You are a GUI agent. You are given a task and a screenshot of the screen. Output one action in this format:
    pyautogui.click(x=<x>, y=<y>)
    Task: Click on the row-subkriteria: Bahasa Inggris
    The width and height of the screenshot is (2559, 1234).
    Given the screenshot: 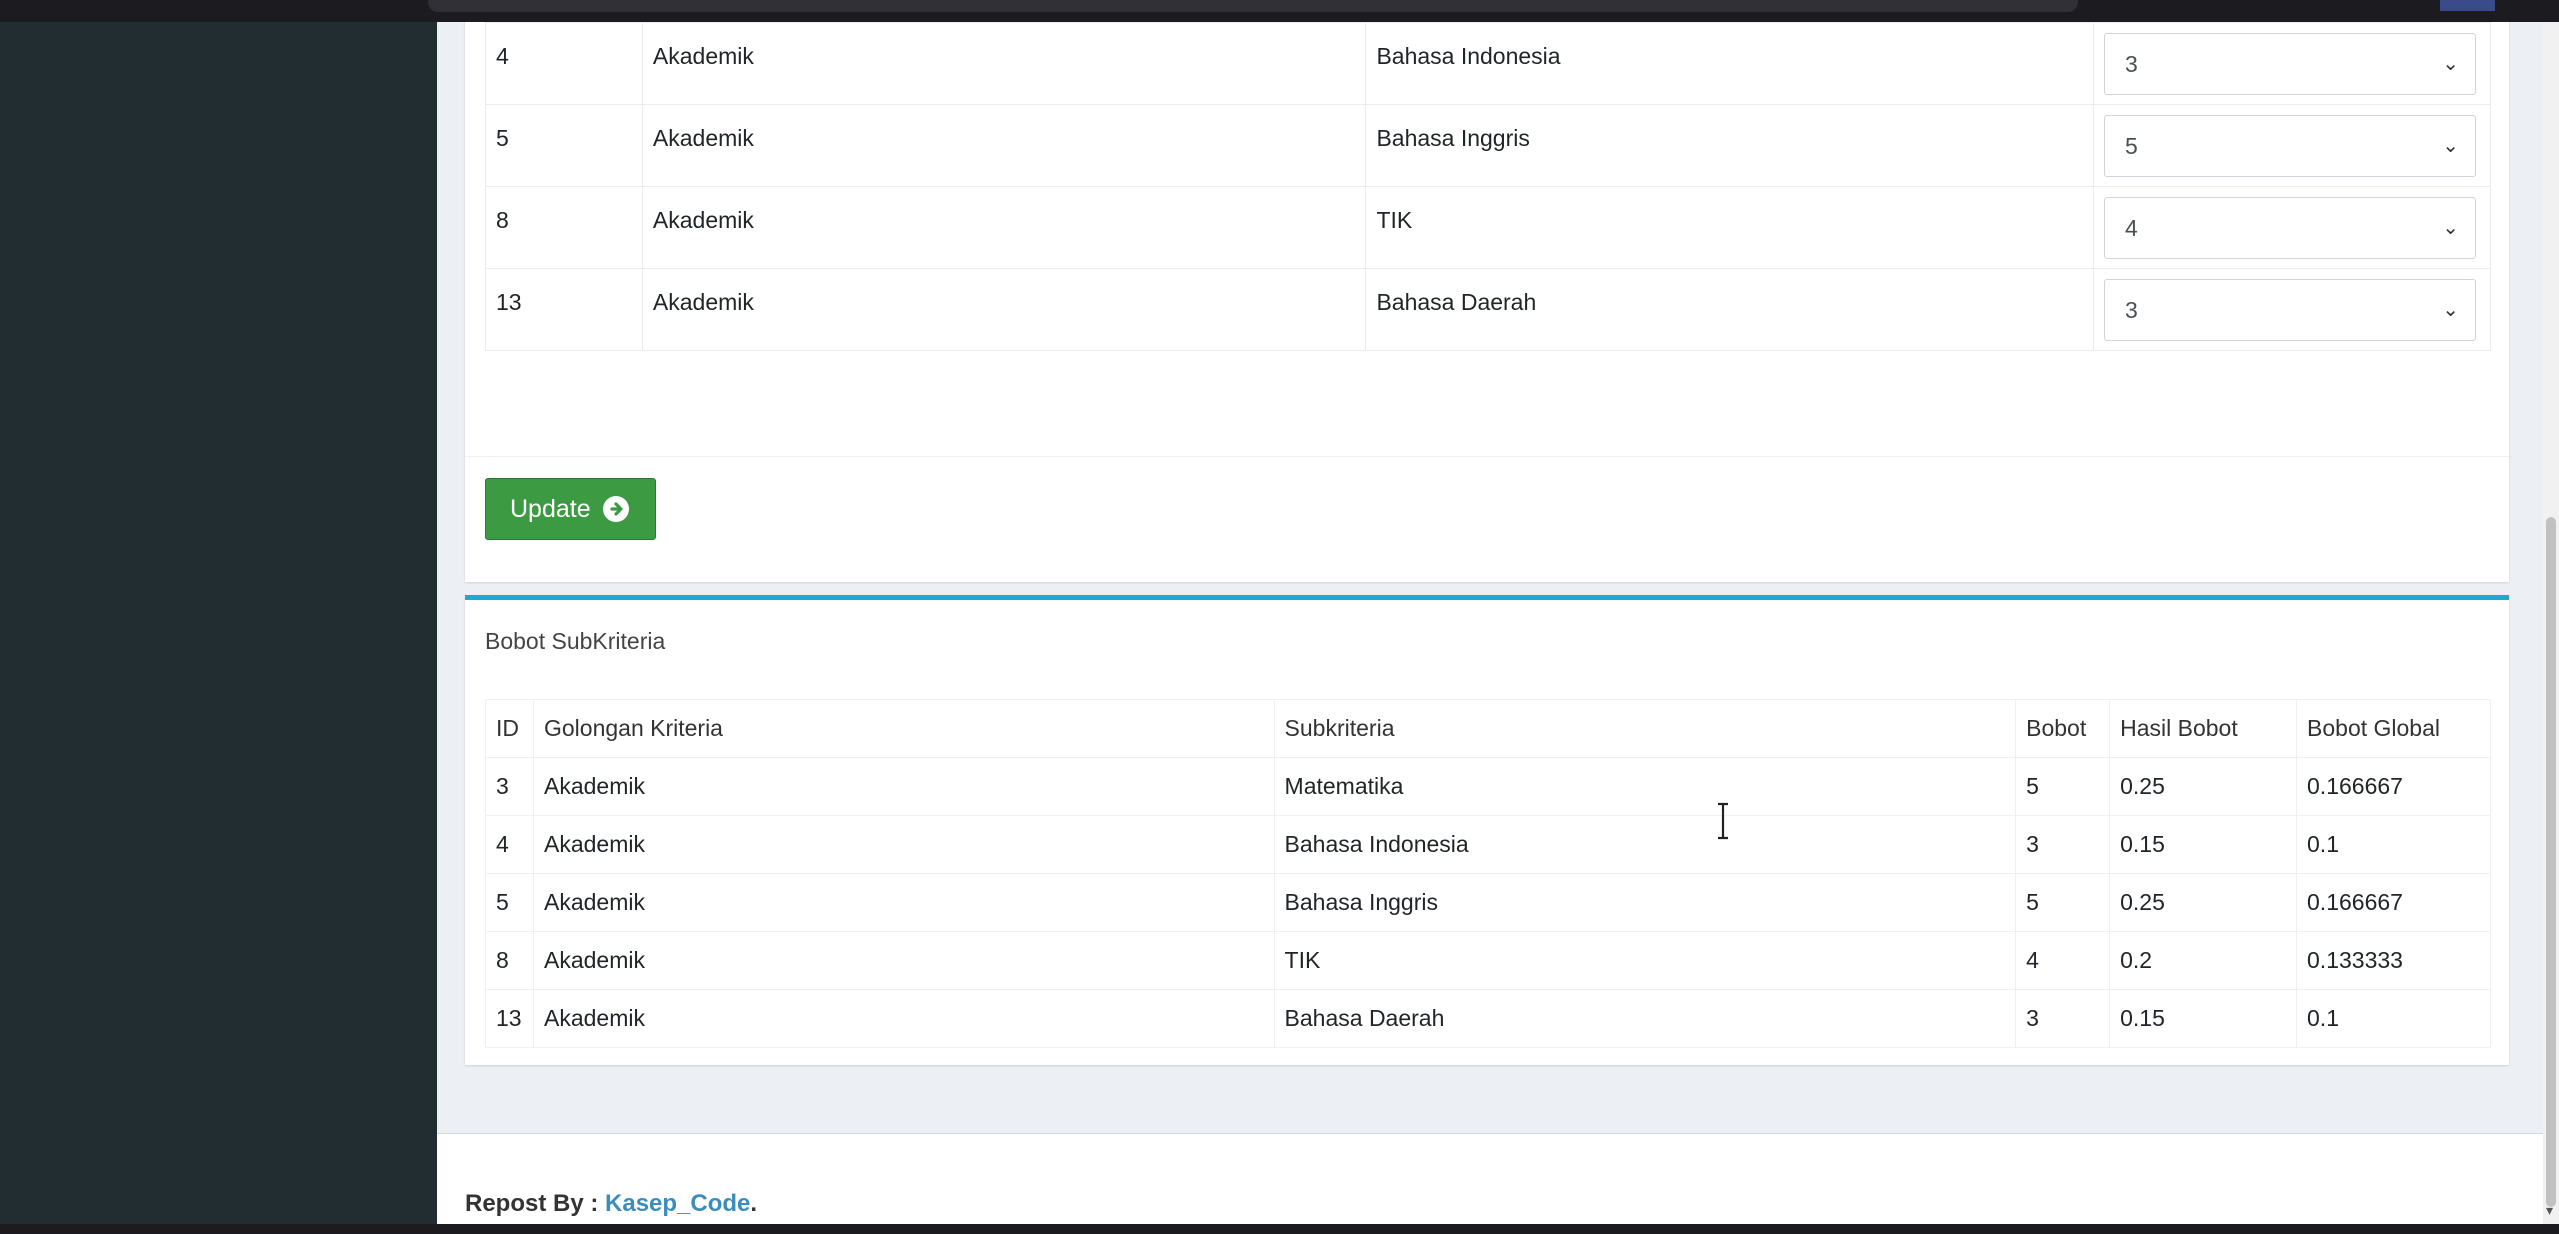 What is the action you would take?
    pyautogui.click(x=1729, y=145)
    